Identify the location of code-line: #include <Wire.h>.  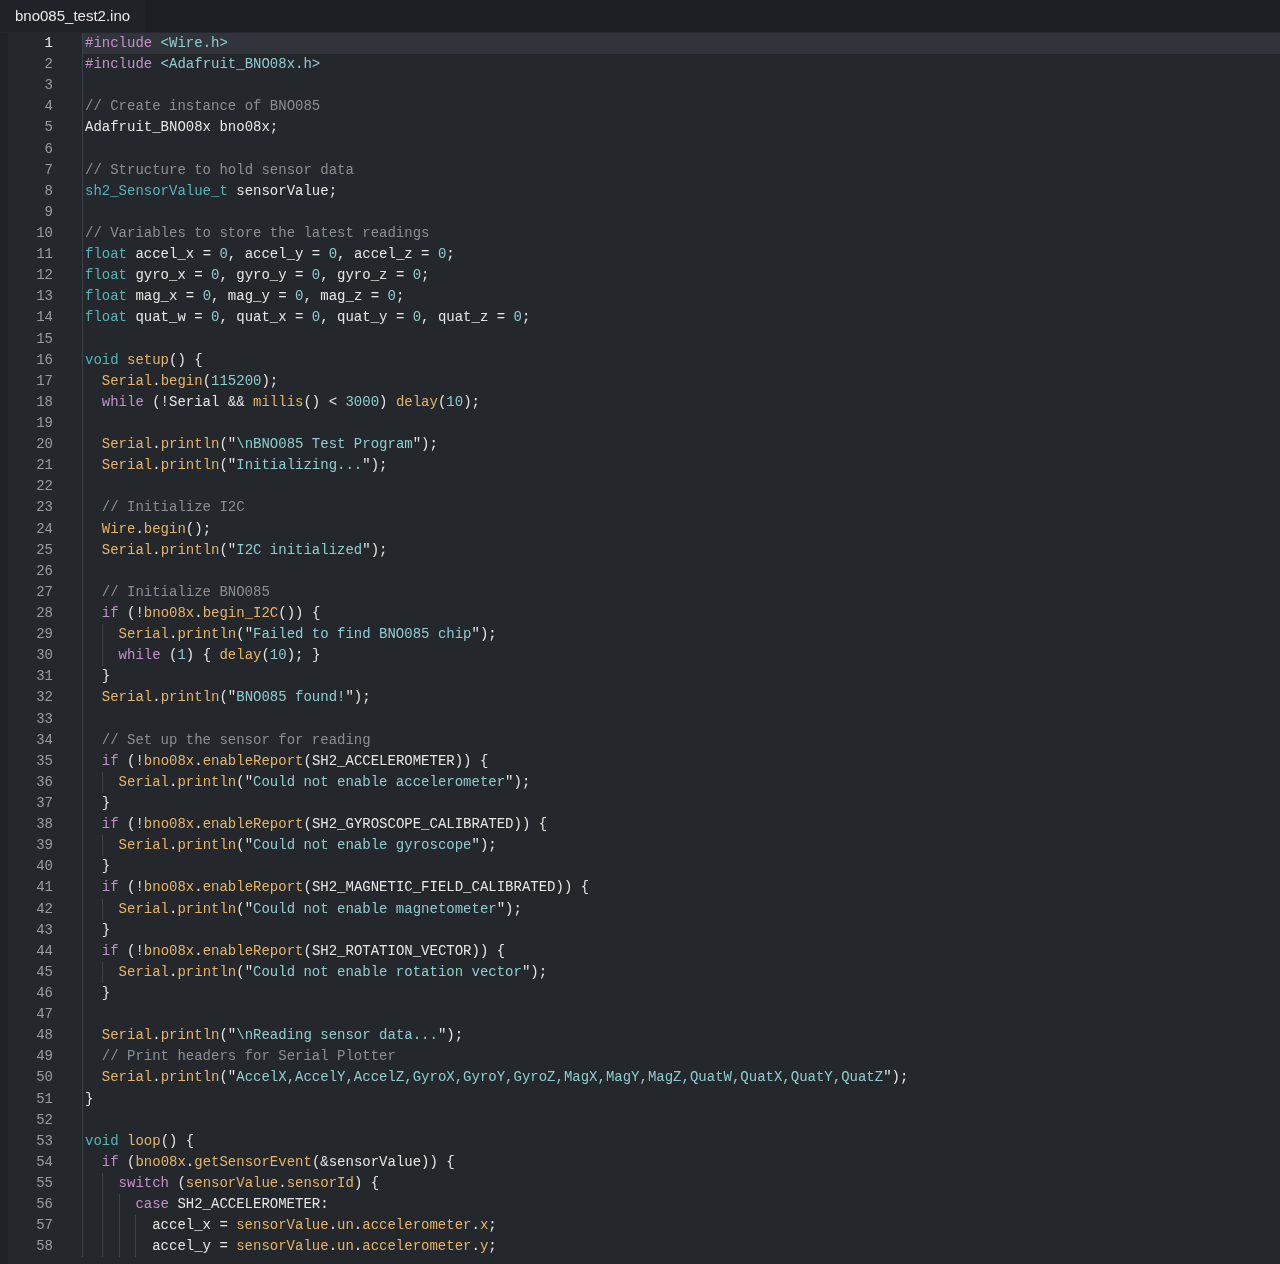
(156, 44).